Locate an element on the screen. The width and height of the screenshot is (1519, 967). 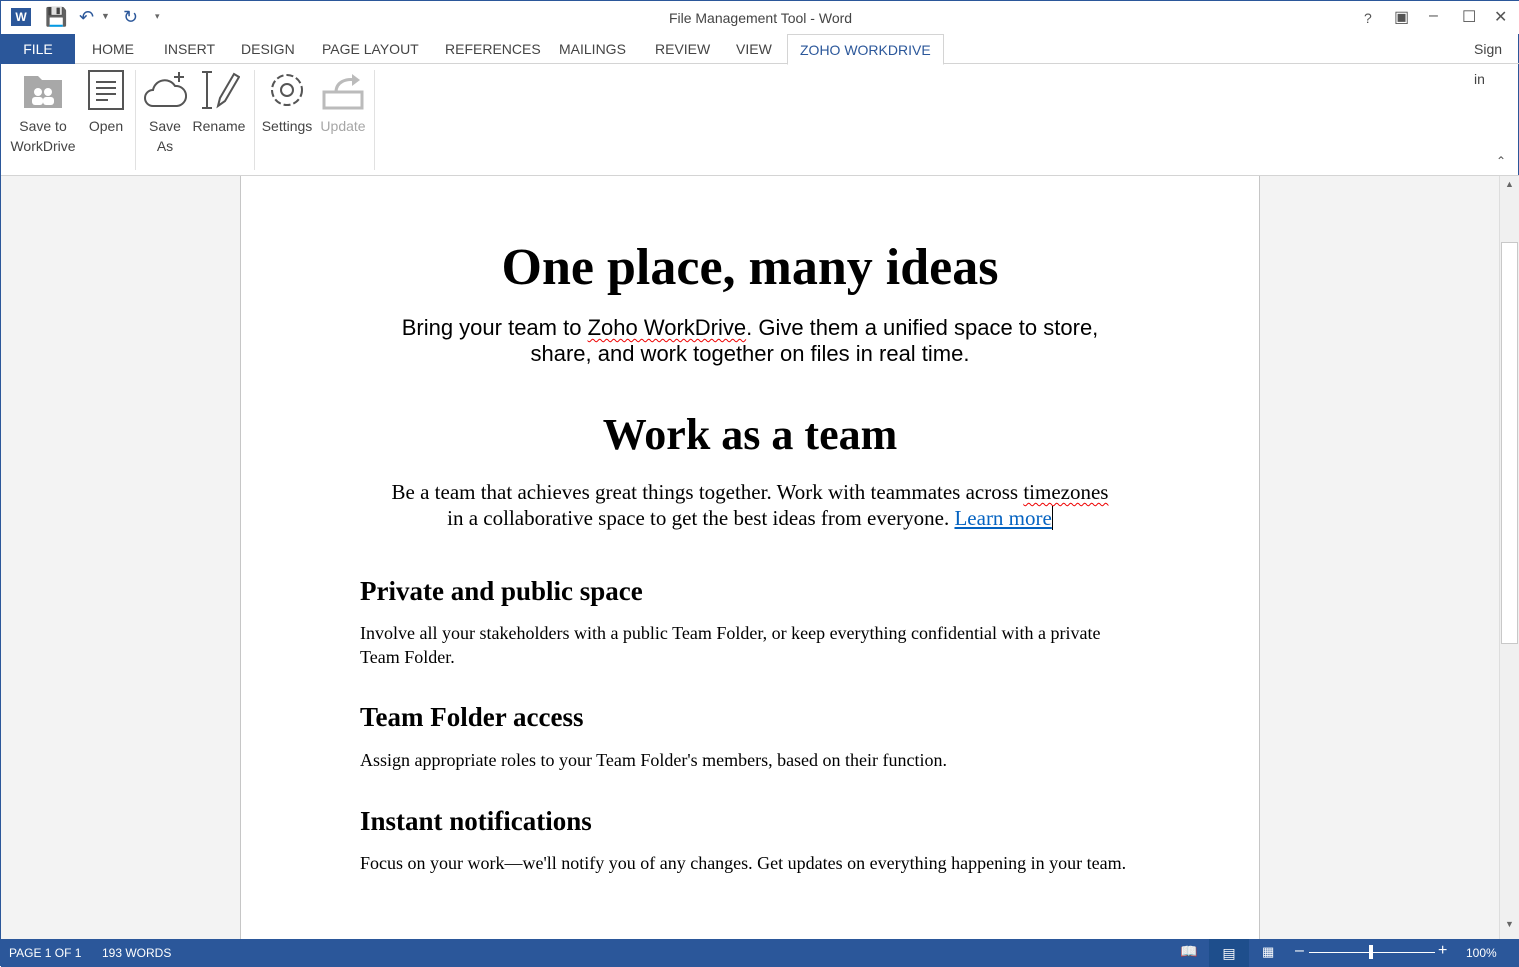
tab-view: VIEW is located at coordinates (754, 49).